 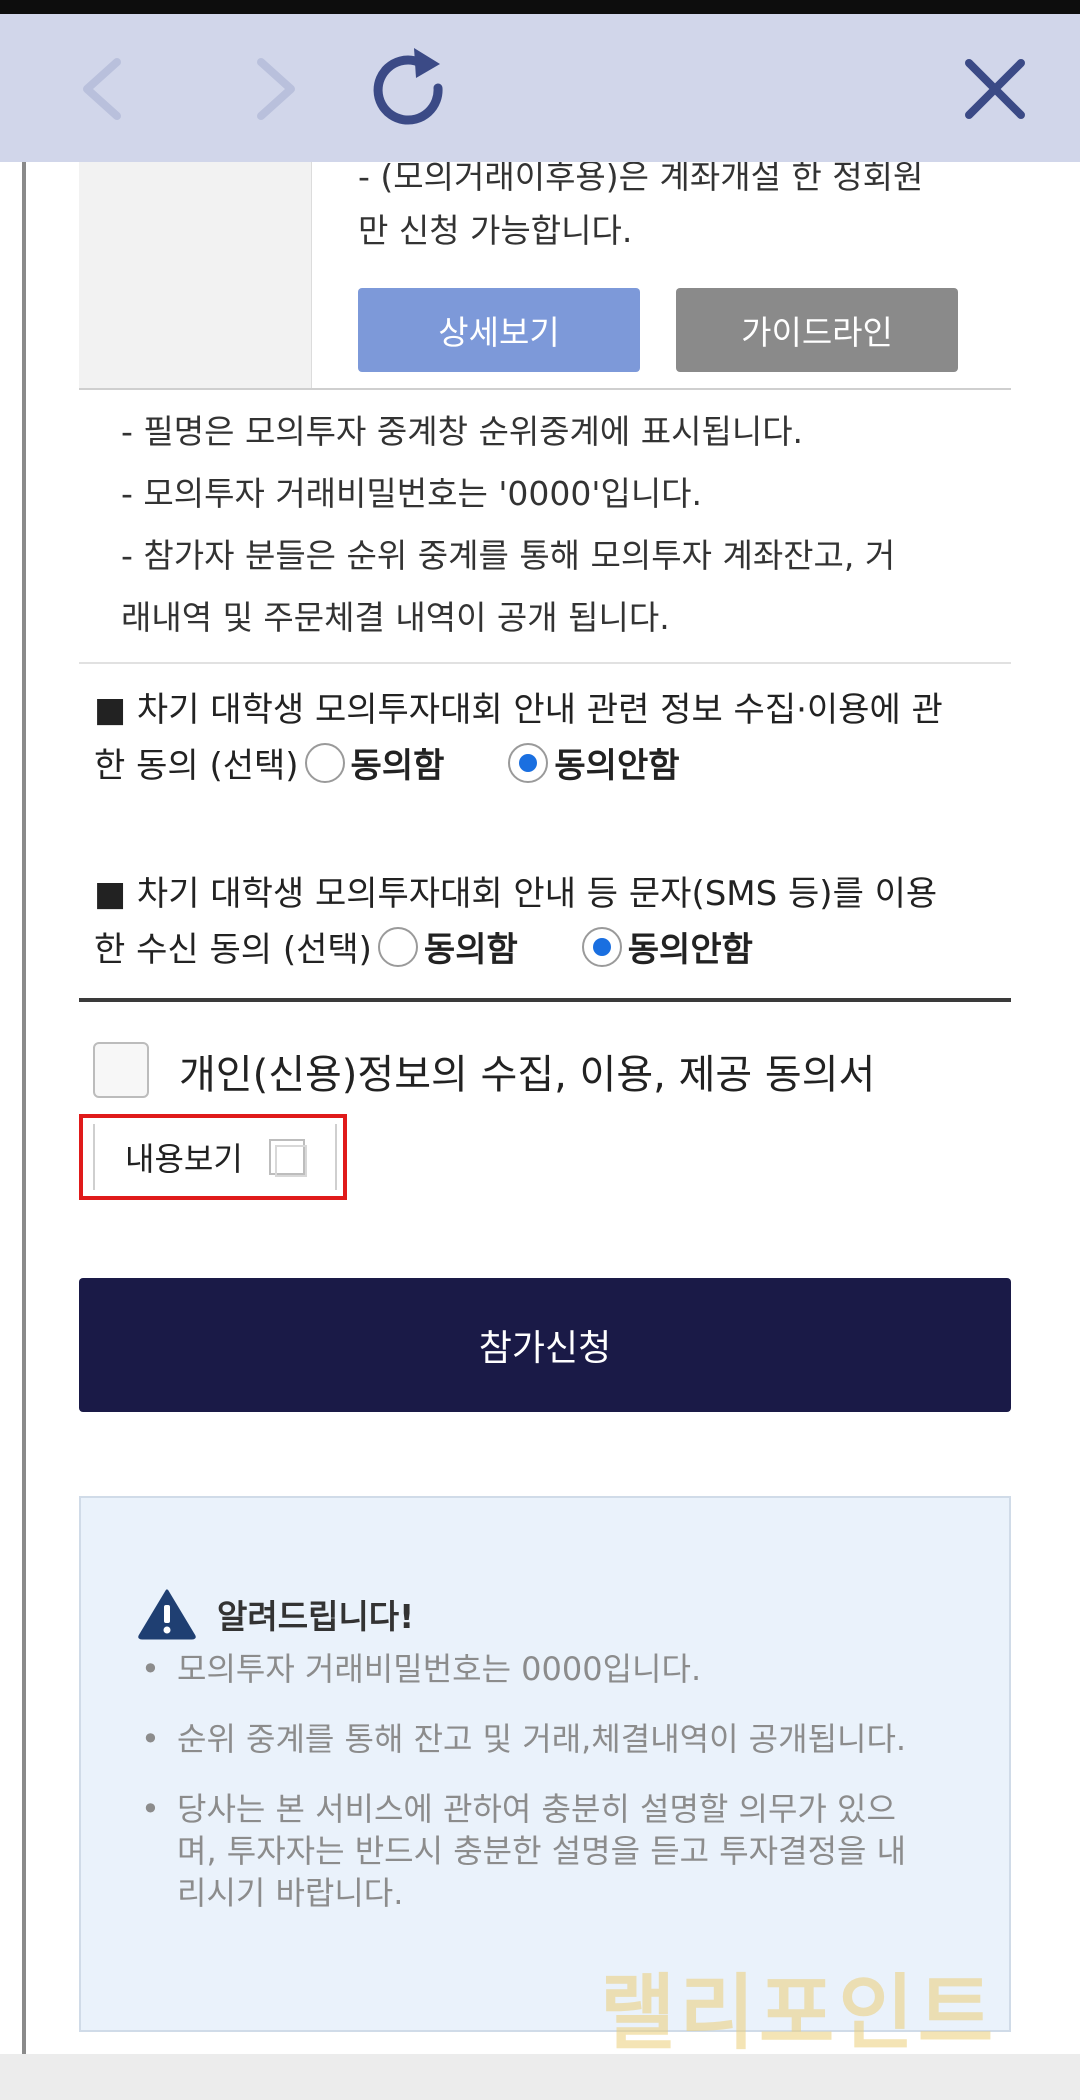 I want to click on note-line: - 필명은 모의투자 중계창 순위중계에 표시됩니다., so click(x=462, y=431).